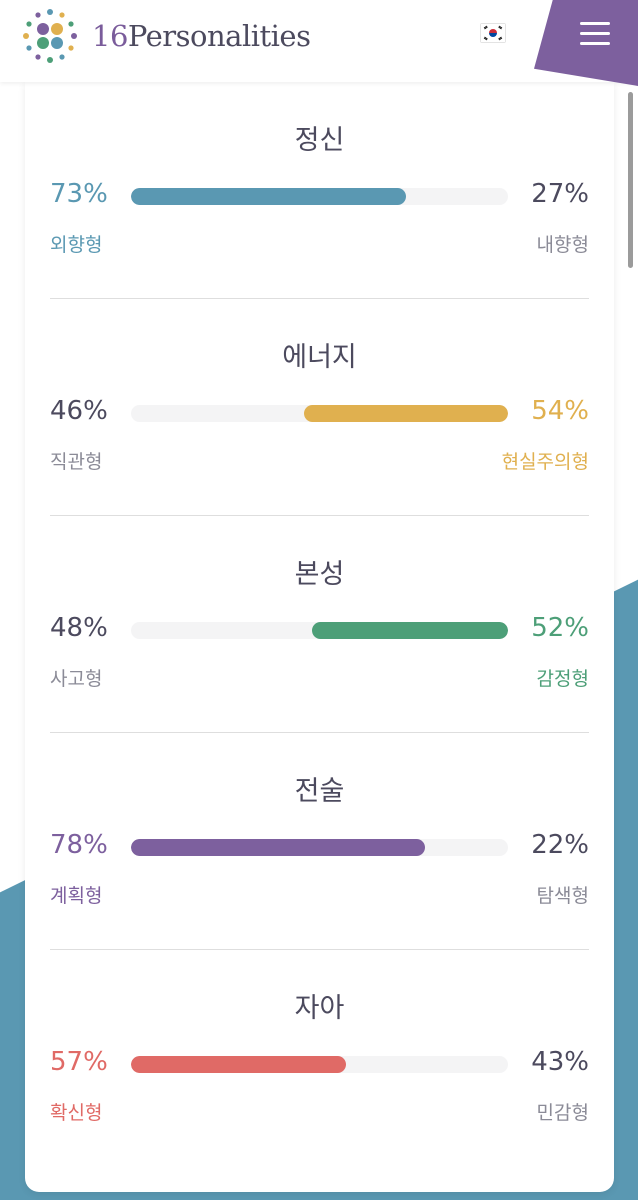  Describe the element at coordinates (76, 896) in the screenshot. I see `left-trait-label: 계획형` at that location.